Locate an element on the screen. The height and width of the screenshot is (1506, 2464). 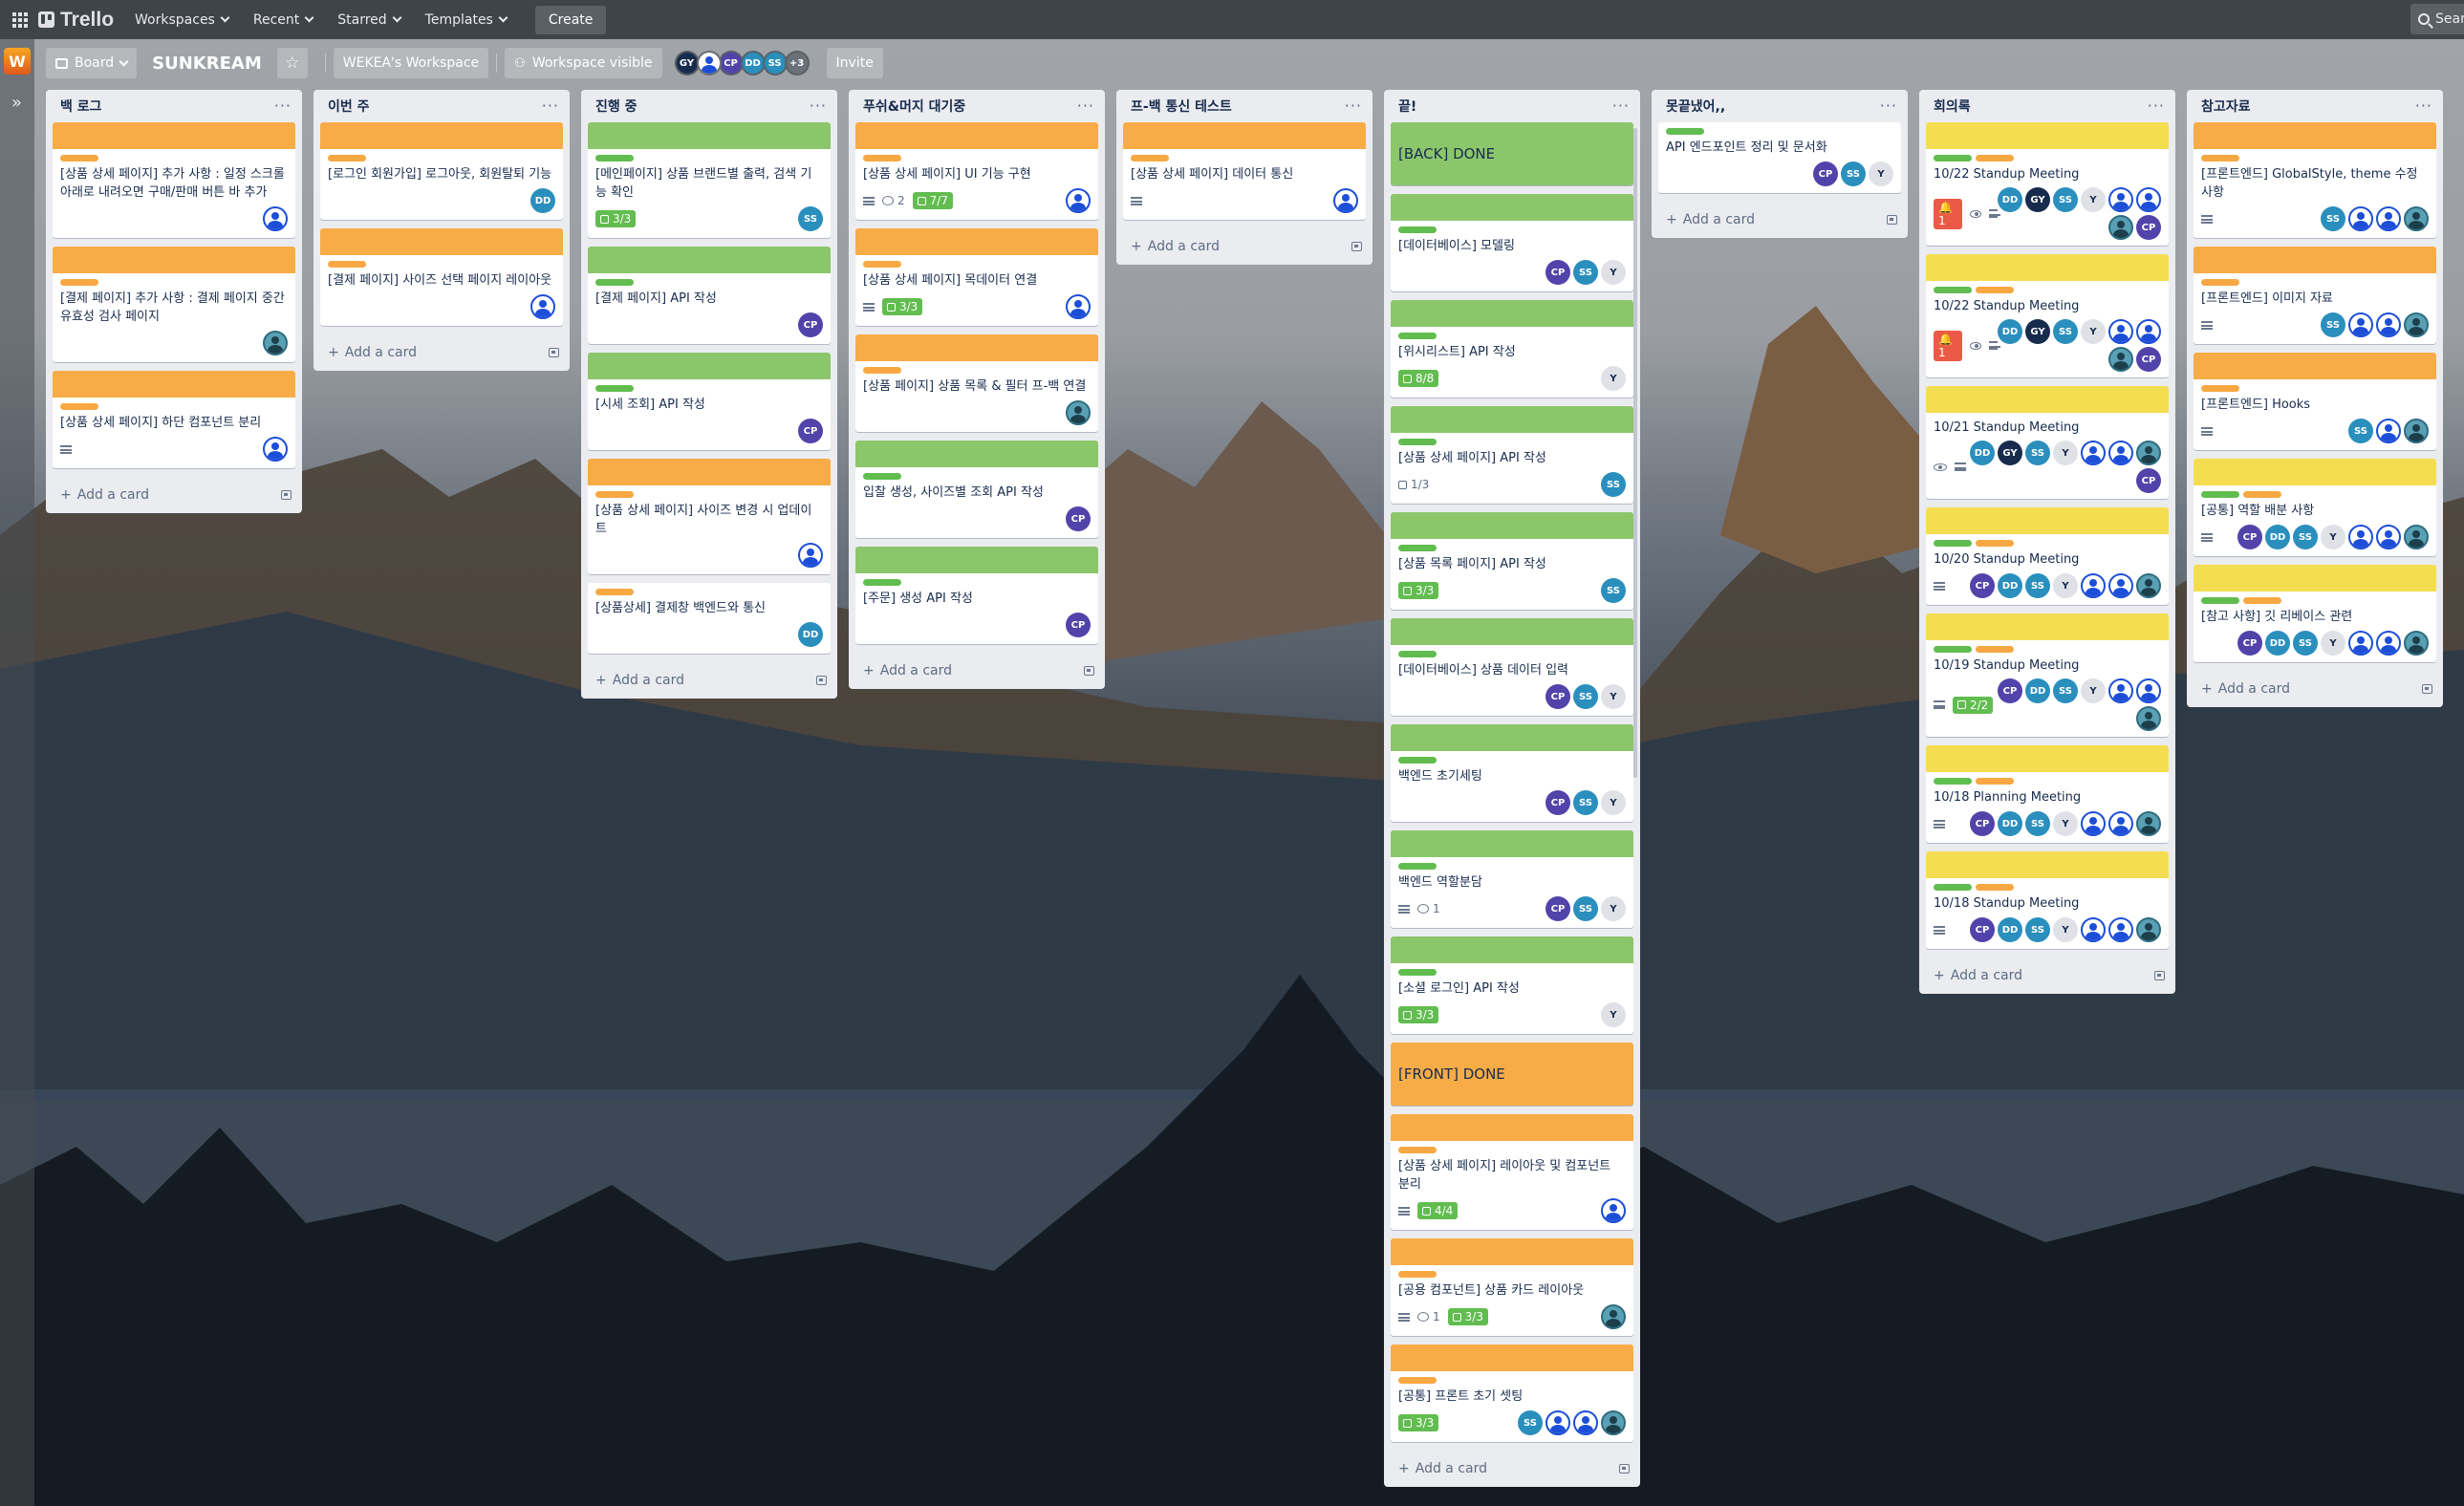
invite-button: Invite is located at coordinates (854, 63).